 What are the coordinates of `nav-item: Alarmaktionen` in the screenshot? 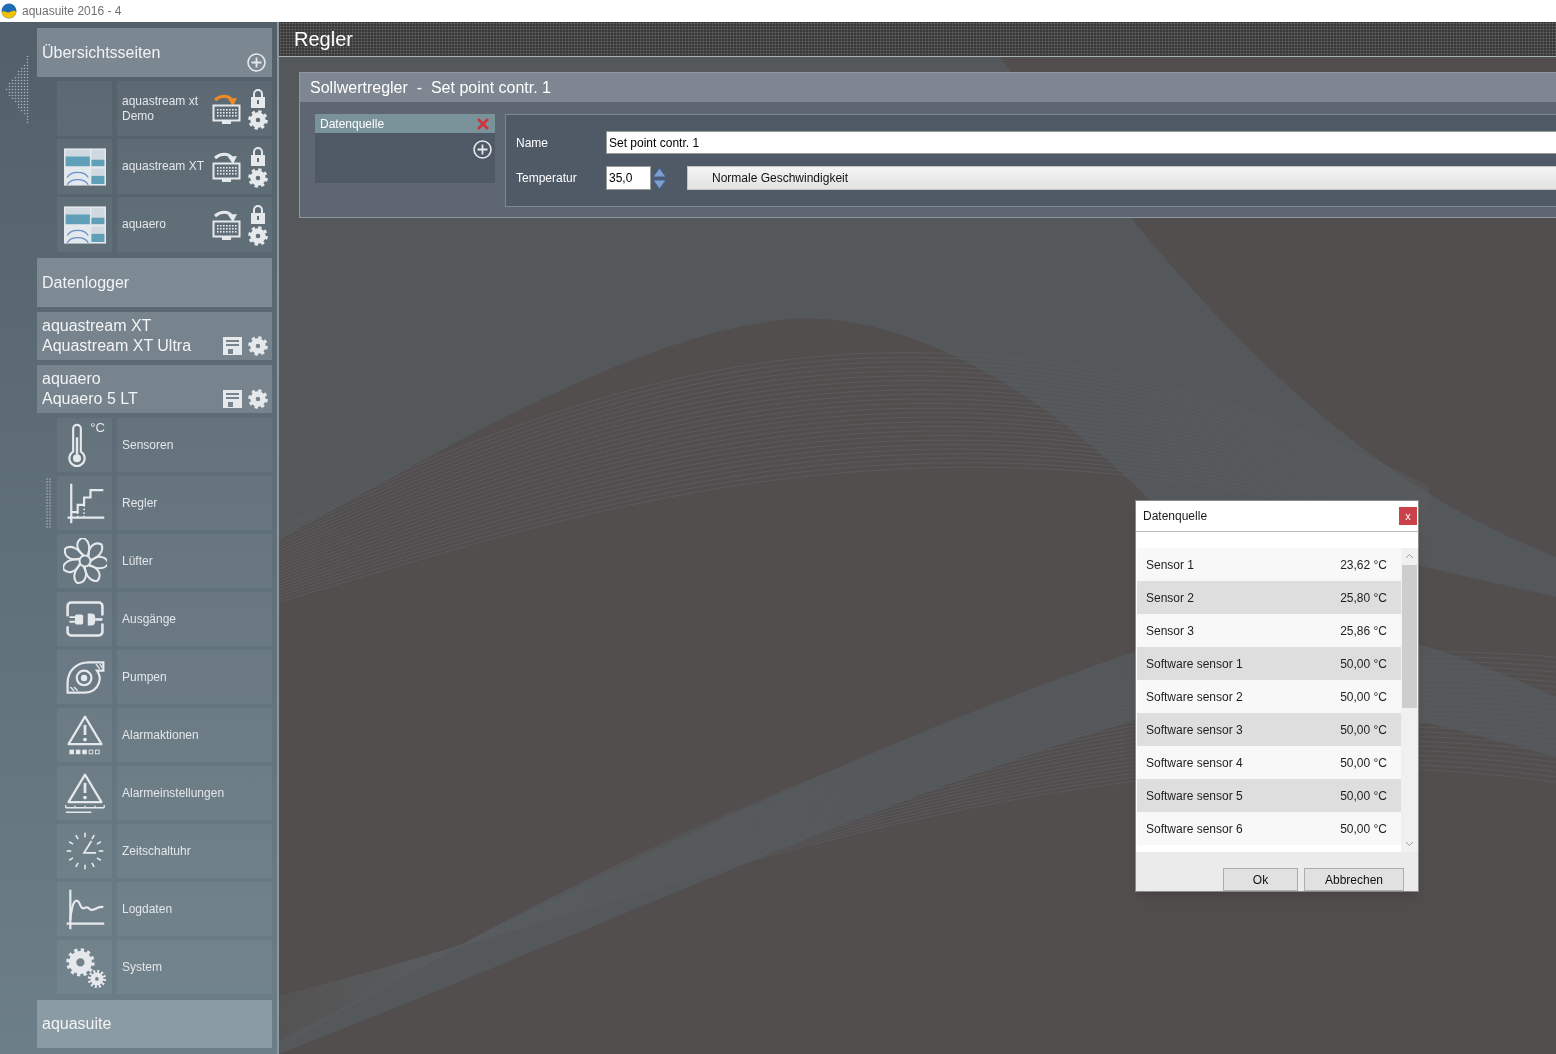 It's located at (194, 735).